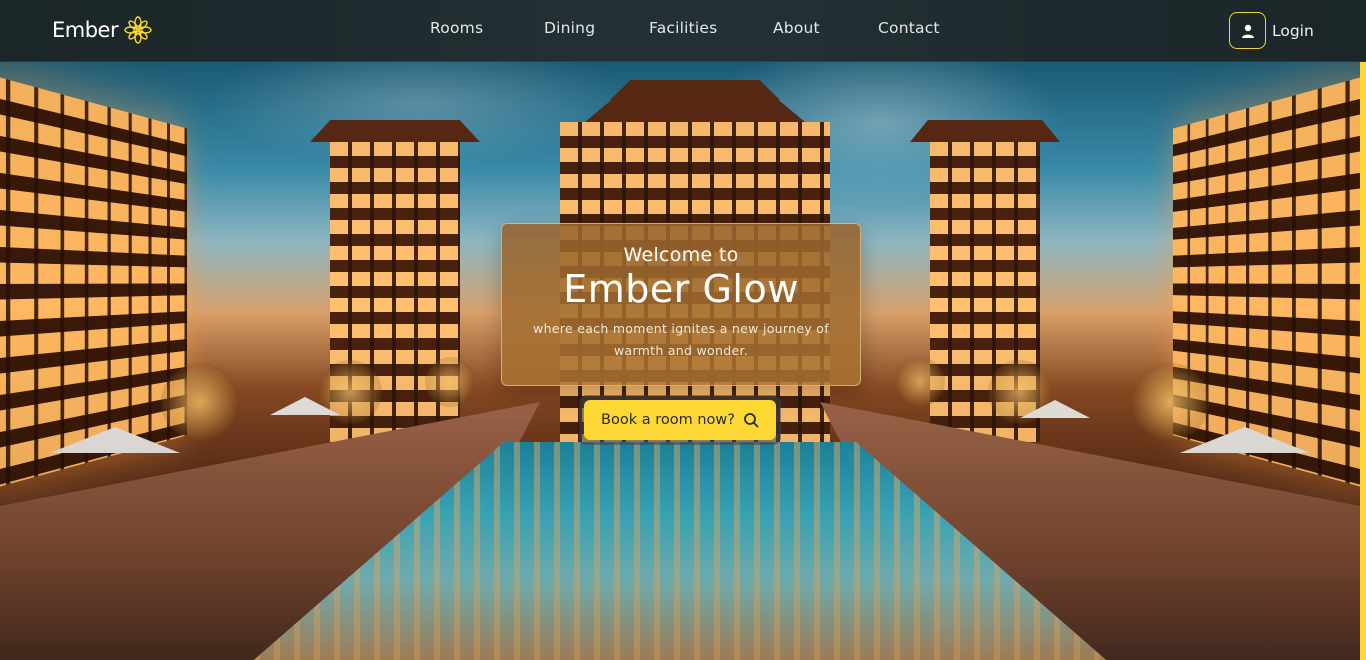 The image size is (1366, 660). What do you see at coordinates (909, 28) in the screenshot?
I see `nav-link-contact: Contact` at bounding box center [909, 28].